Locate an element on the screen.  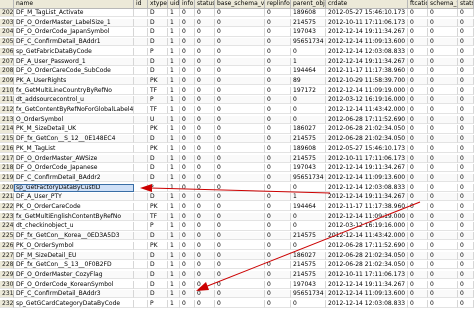
row-number: 229 is located at coordinates (7, 275).